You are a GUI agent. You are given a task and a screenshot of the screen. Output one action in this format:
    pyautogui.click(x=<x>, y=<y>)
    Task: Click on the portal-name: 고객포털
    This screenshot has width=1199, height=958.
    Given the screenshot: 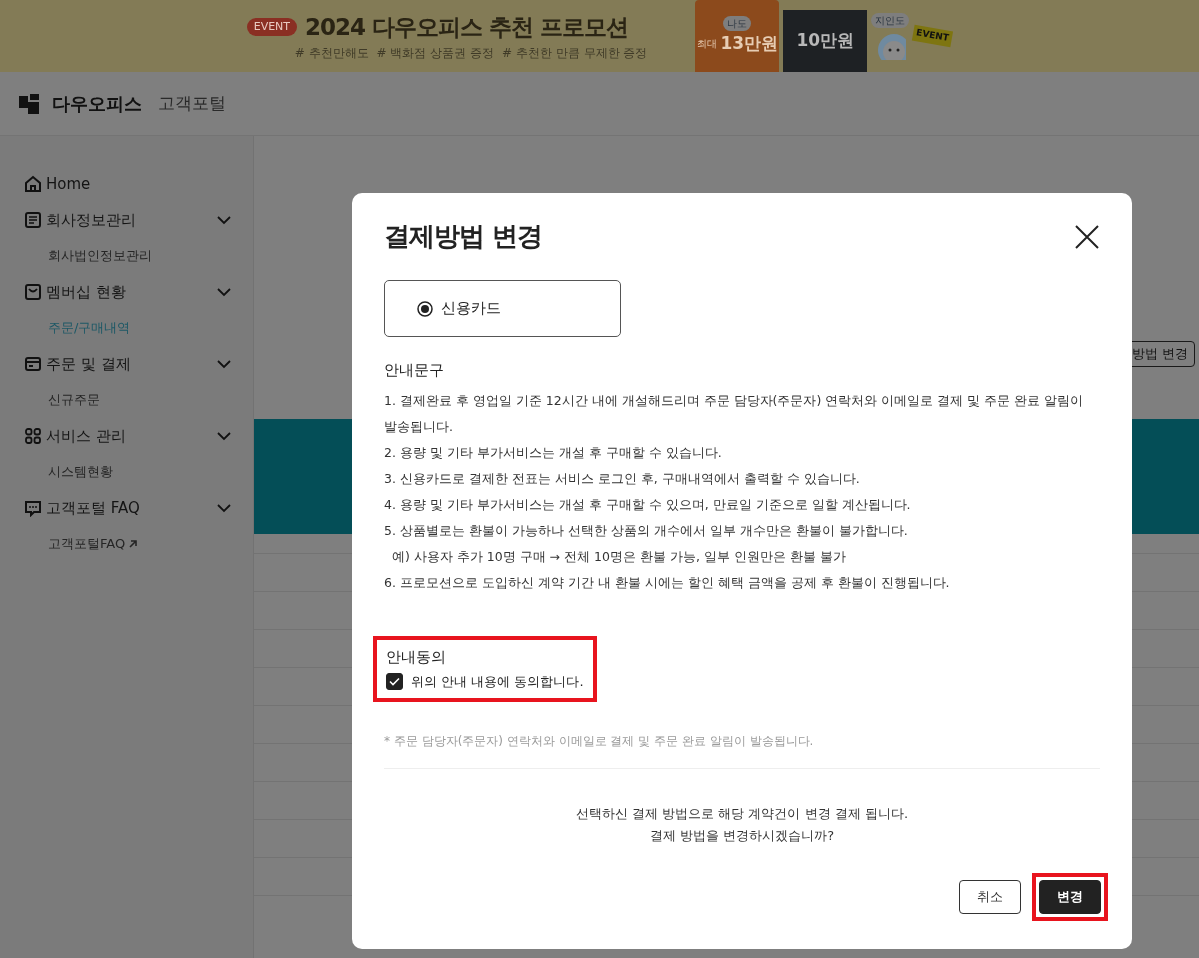 What is the action you would take?
    pyautogui.click(x=192, y=103)
    